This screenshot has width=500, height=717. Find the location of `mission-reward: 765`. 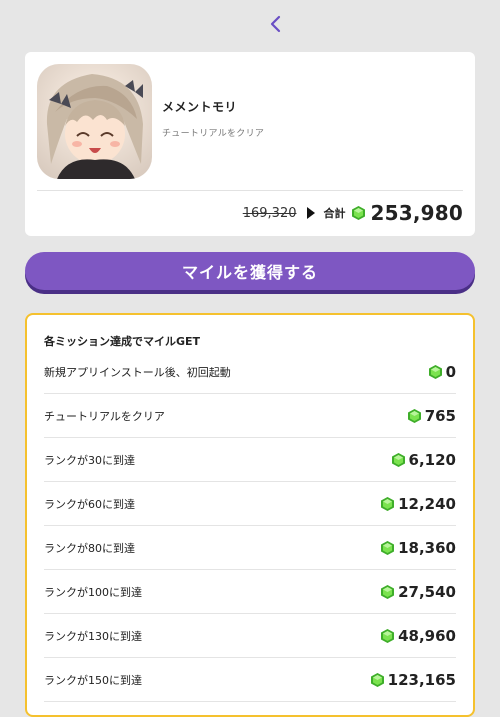

mission-reward: 765 is located at coordinates (431, 415).